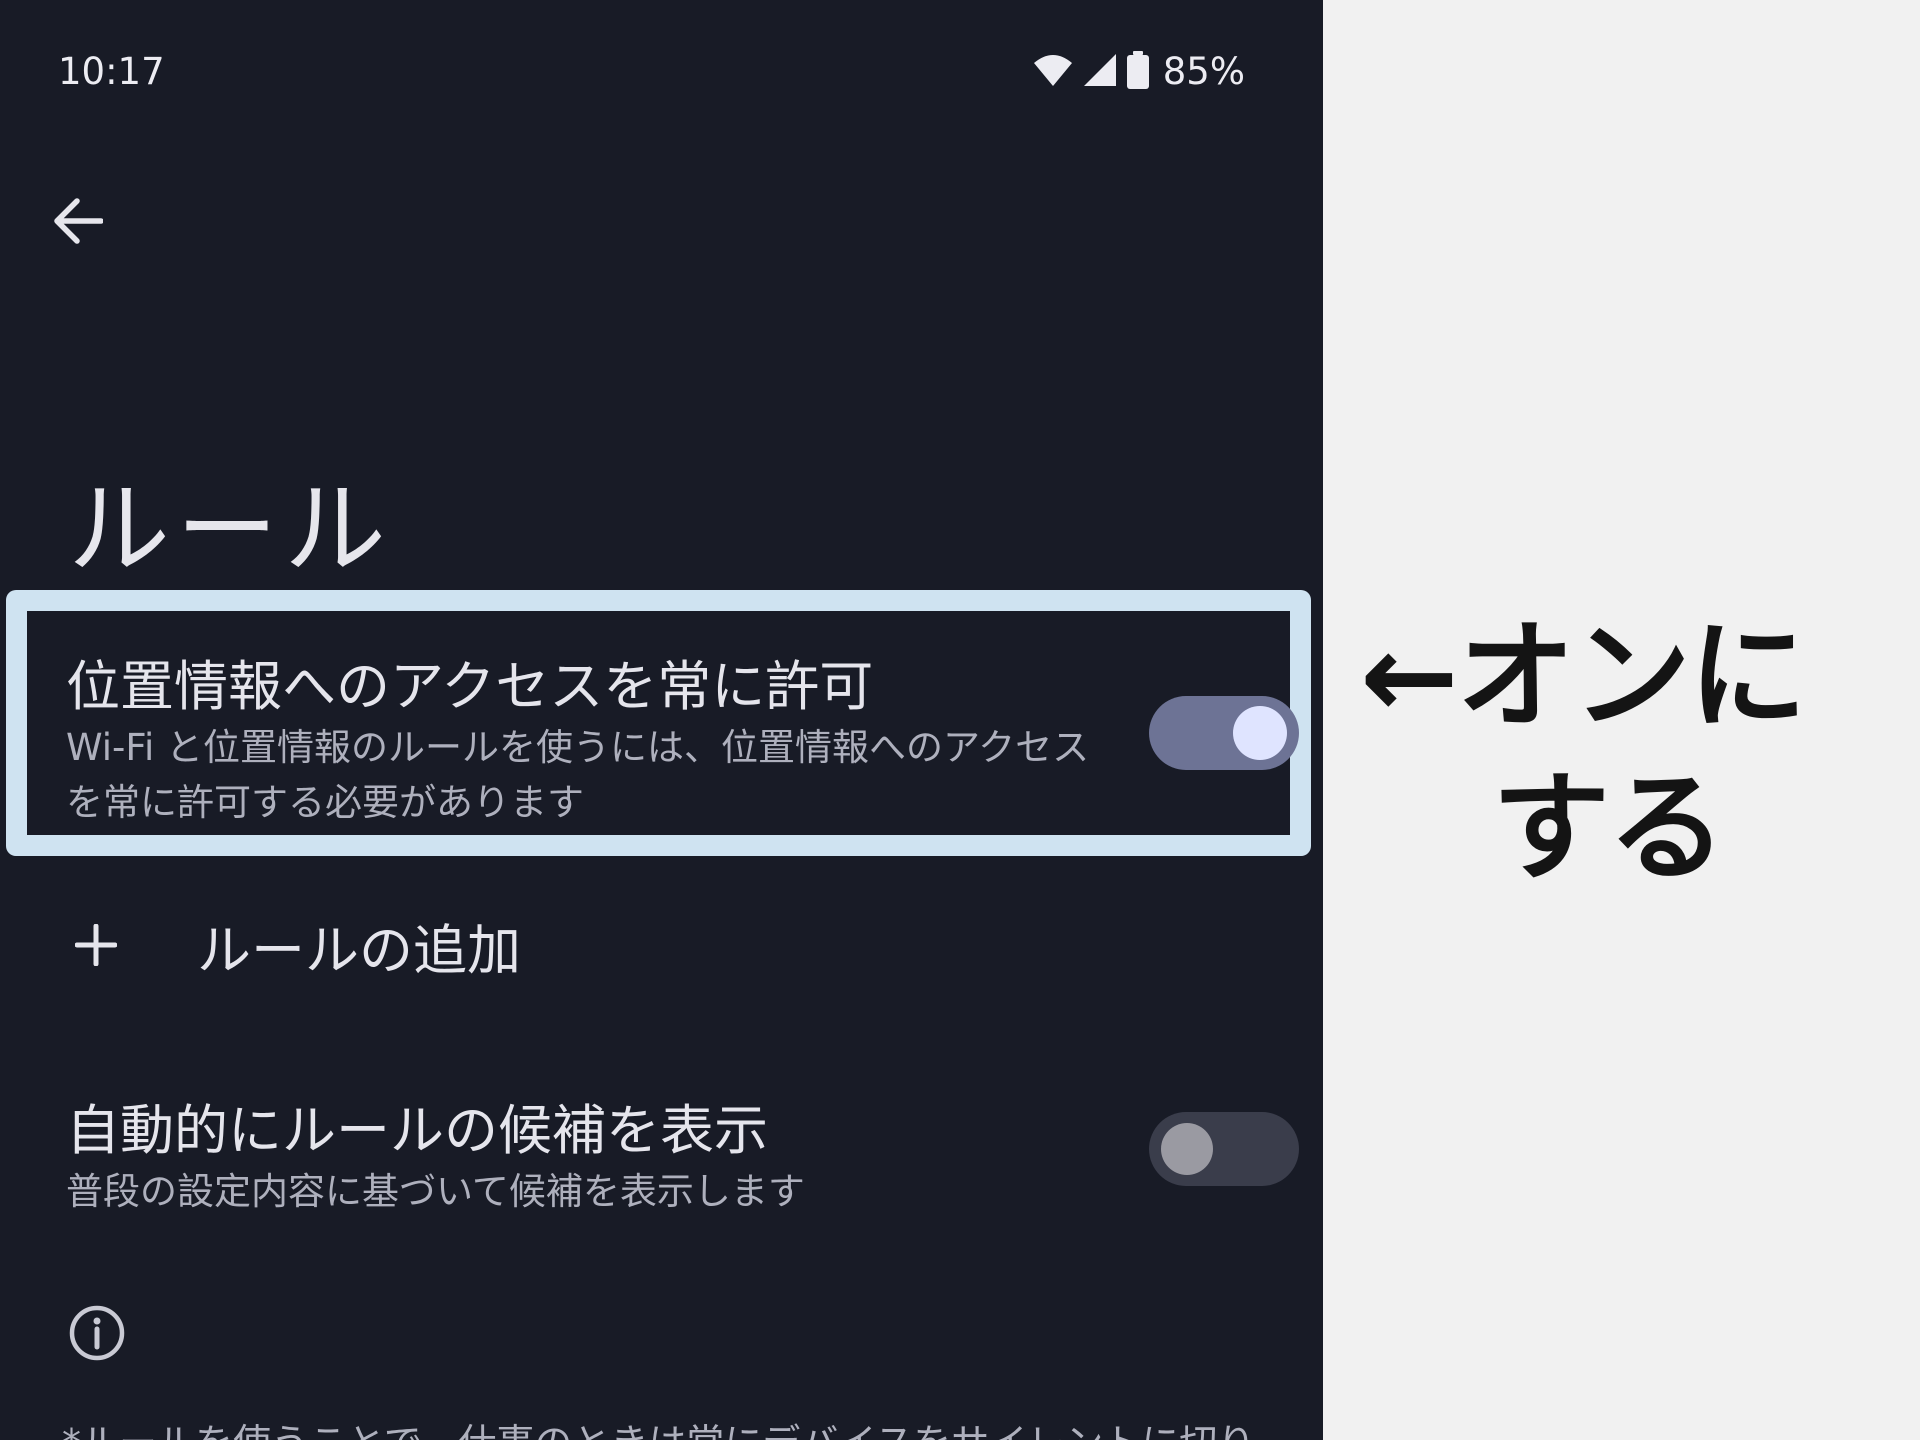 This screenshot has height=1440, width=1920. What do you see at coordinates (1224, 733) in the screenshot?
I see `location-access-toggle` at bounding box center [1224, 733].